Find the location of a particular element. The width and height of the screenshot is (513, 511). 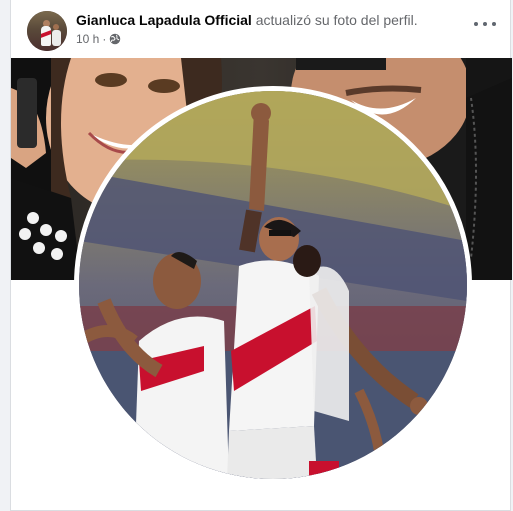

author-avatar is located at coordinates (47, 31).